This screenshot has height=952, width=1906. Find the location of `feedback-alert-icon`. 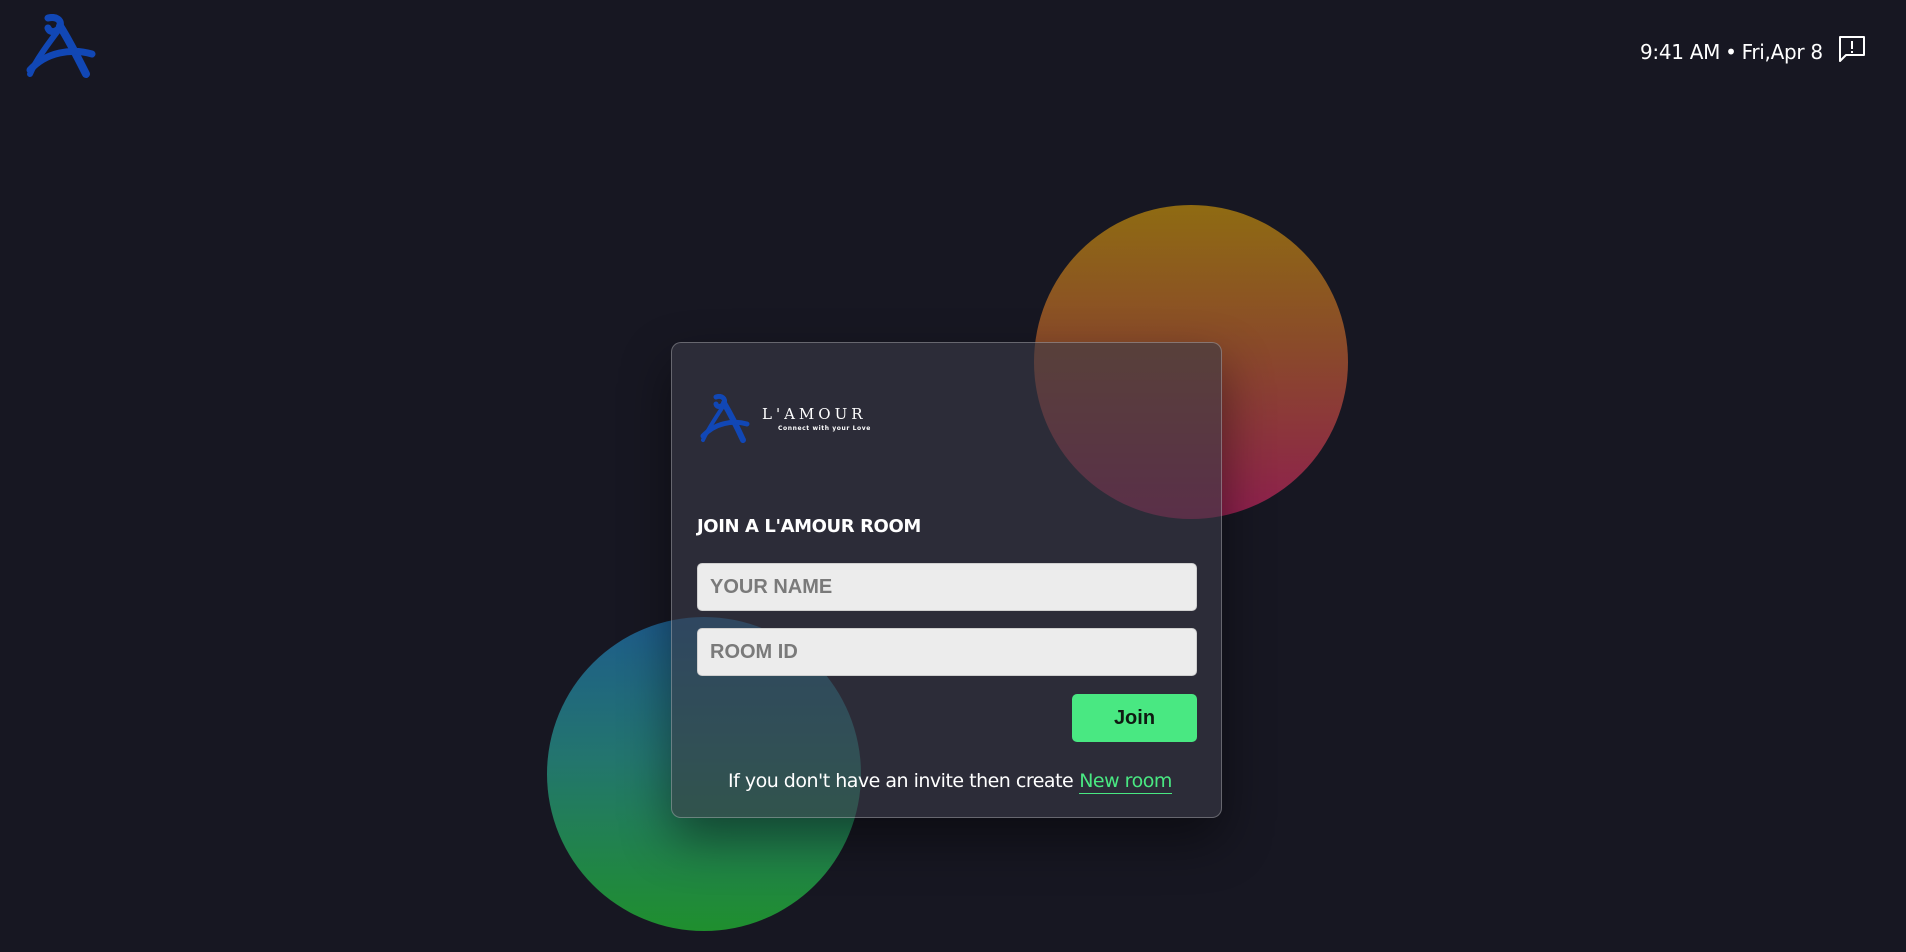

feedback-alert-icon is located at coordinates (1852, 49).